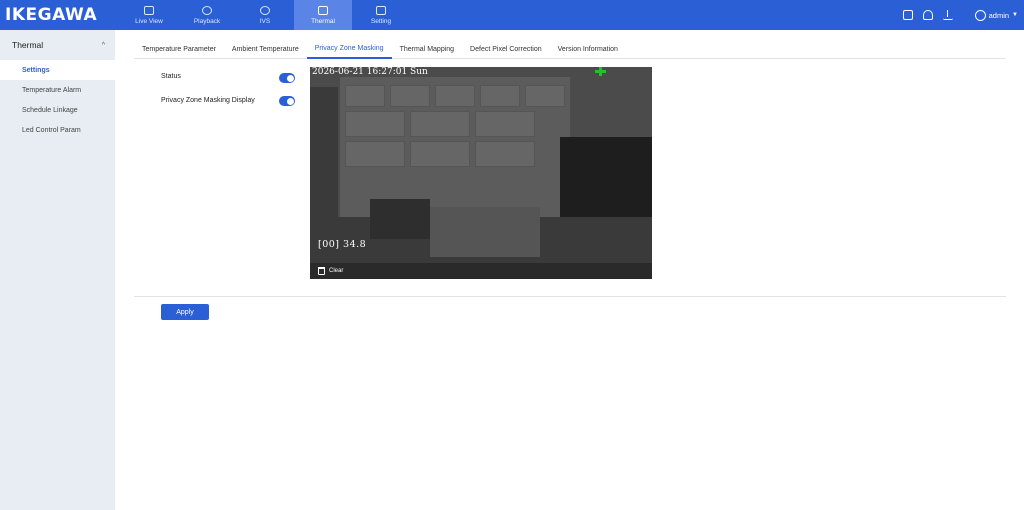 This screenshot has width=1024, height=510. What do you see at coordinates (207, 21) in the screenshot?
I see `nav-label: Playback` at bounding box center [207, 21].